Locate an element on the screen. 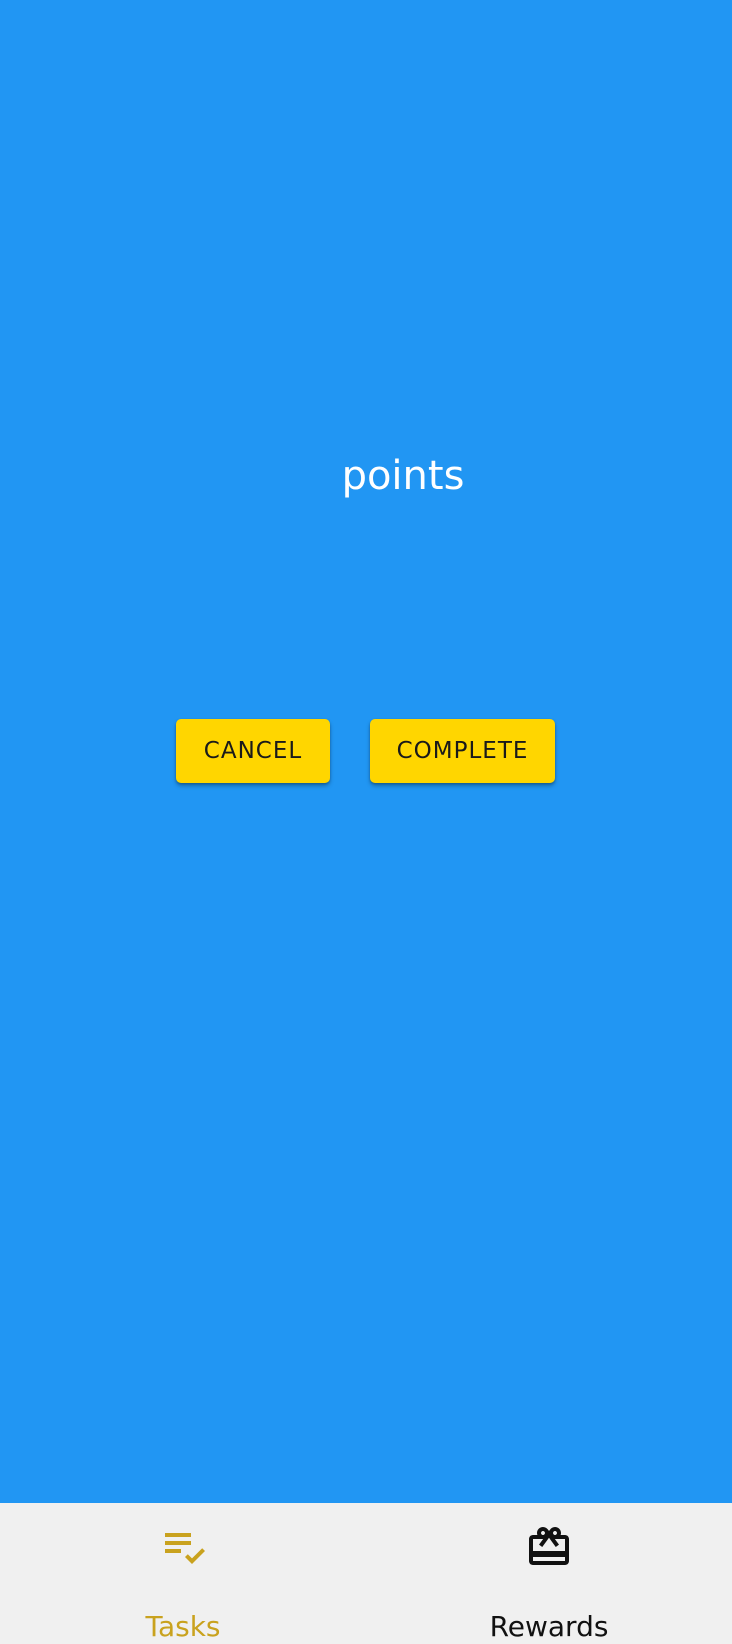 This screenshot has width=732, height=1644. points-label: points is located at coordinates (403, 476).